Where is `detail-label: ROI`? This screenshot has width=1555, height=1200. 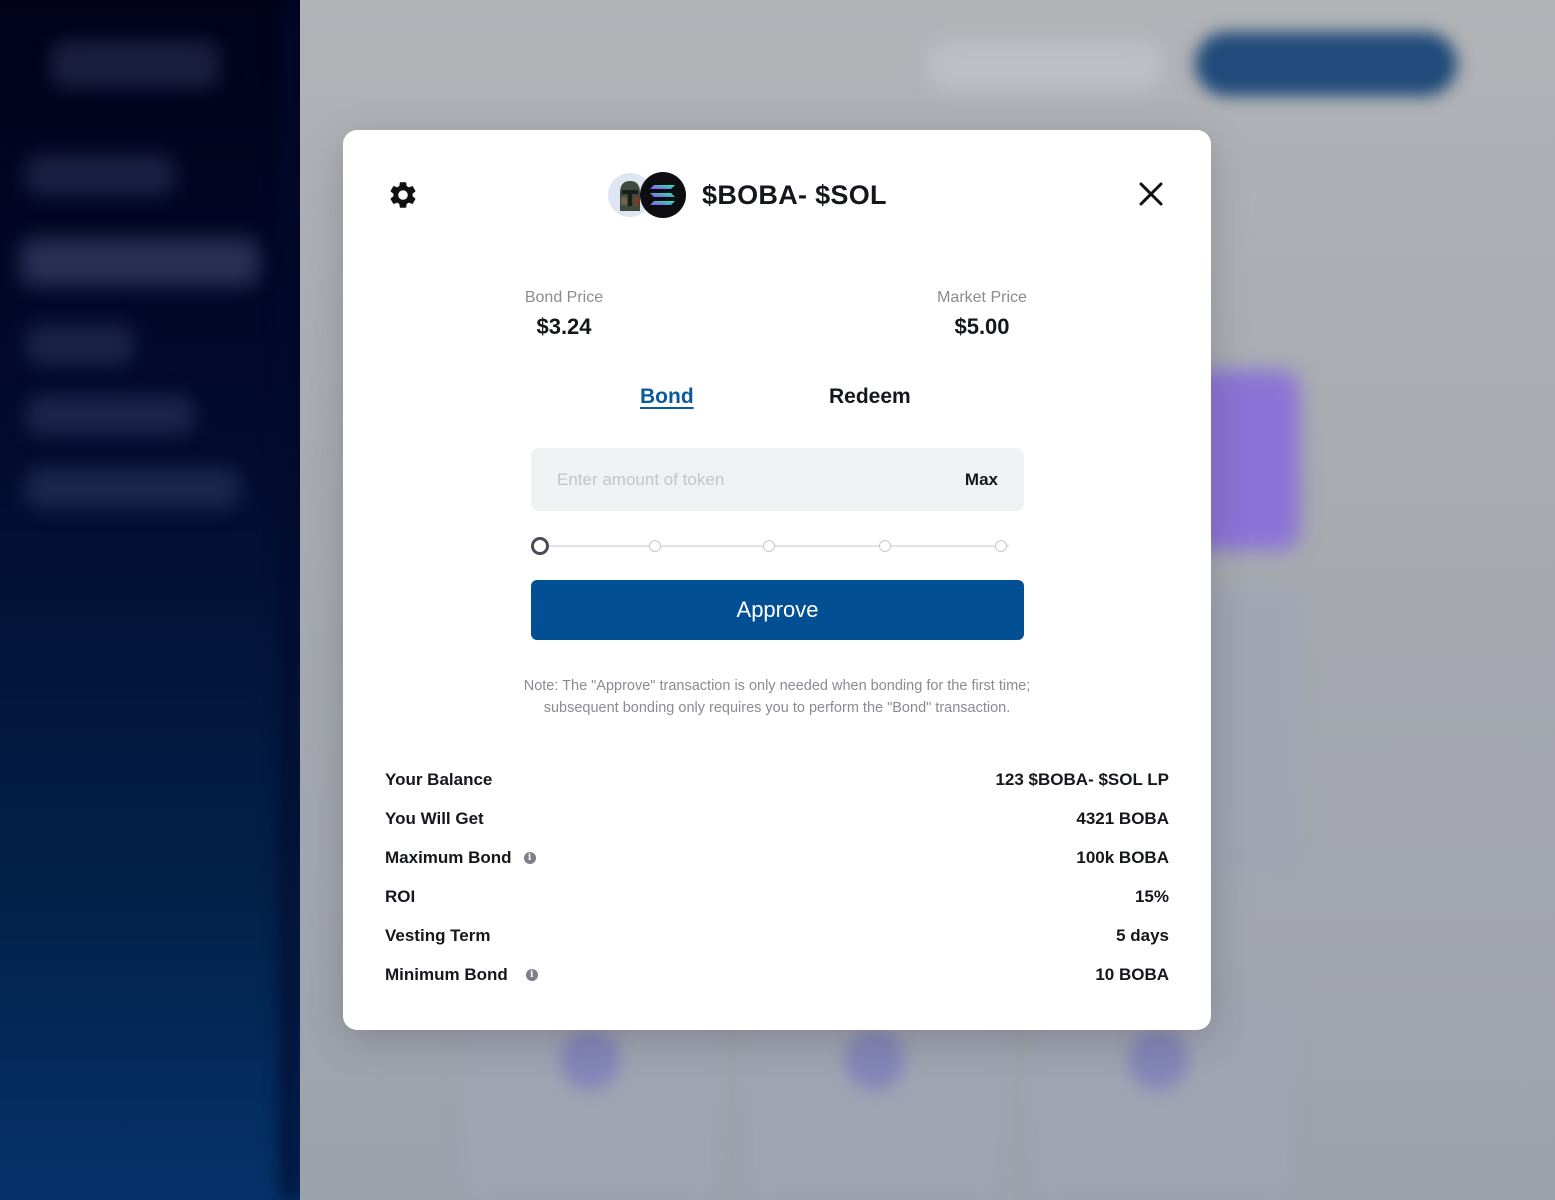 detail-label: ROI is located at coordinates (400, 896).